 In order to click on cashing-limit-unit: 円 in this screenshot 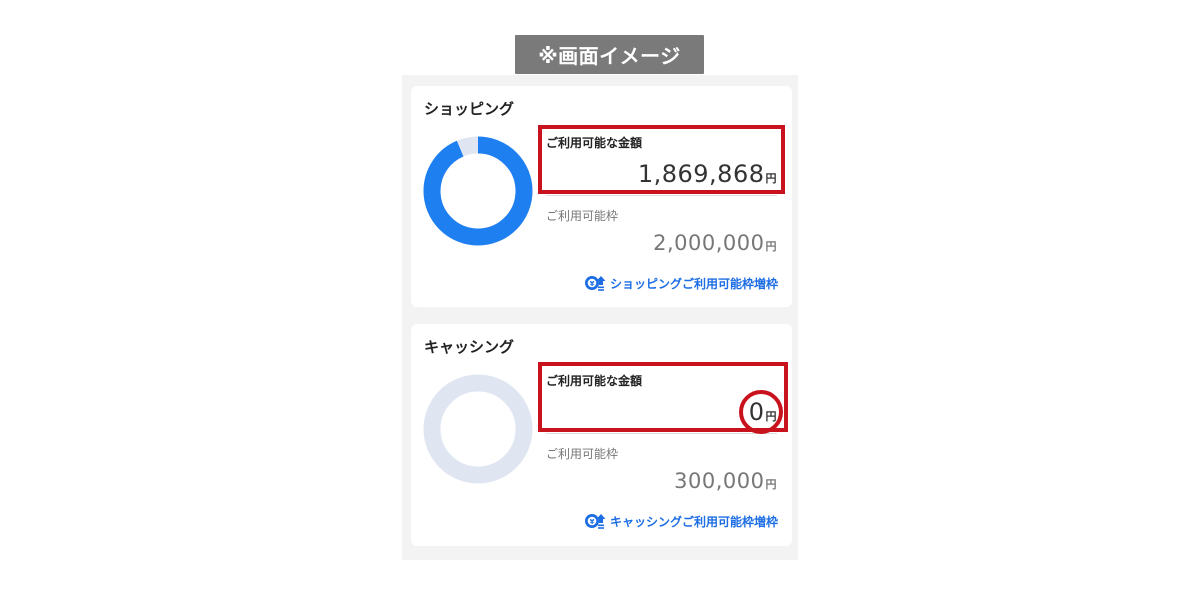, I will do `click(771, 484)`.